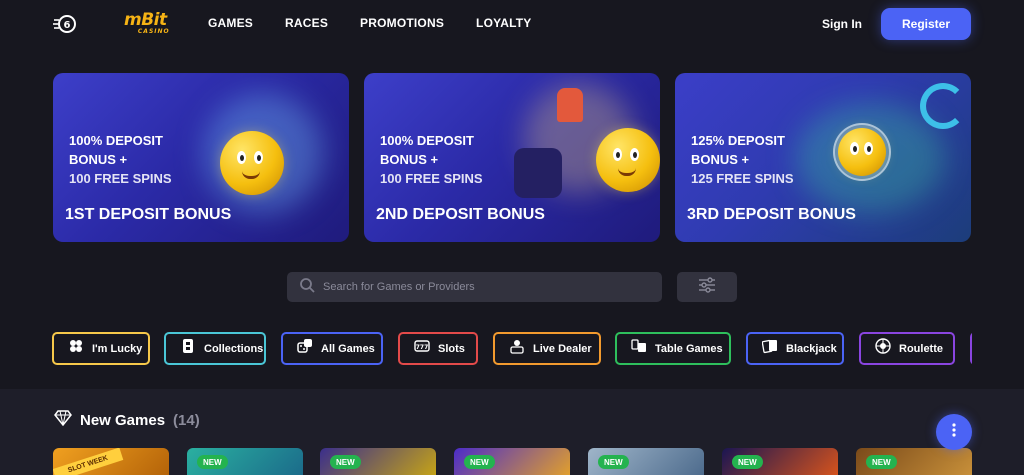 The image size is (1024, 475). What do you see at coordinates (186, 420) in the screenshot?
I see `section-count: (14)` at bounding box center [186, 420].